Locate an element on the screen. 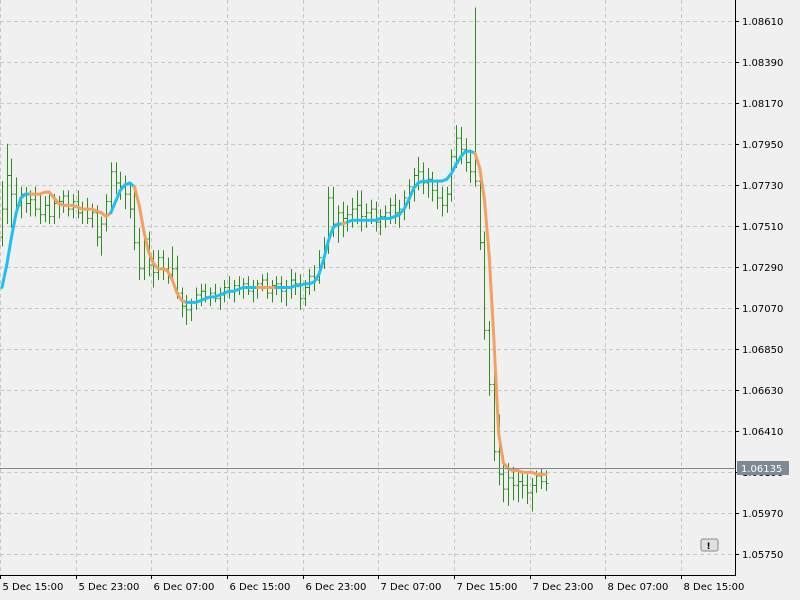 This screenshot has width=800, height=600. y-tick-label: 1.07510 is located at coordinates (762, 227).